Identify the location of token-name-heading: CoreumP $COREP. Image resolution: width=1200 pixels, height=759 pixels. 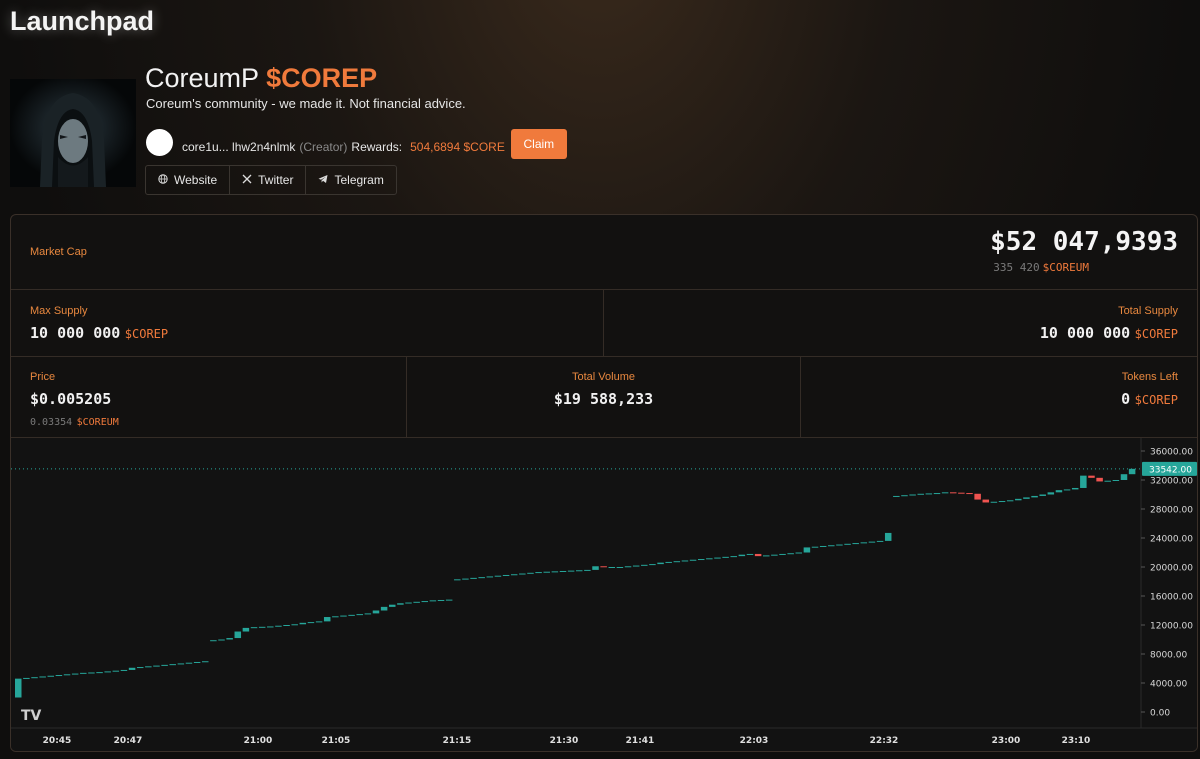
(261, 78).